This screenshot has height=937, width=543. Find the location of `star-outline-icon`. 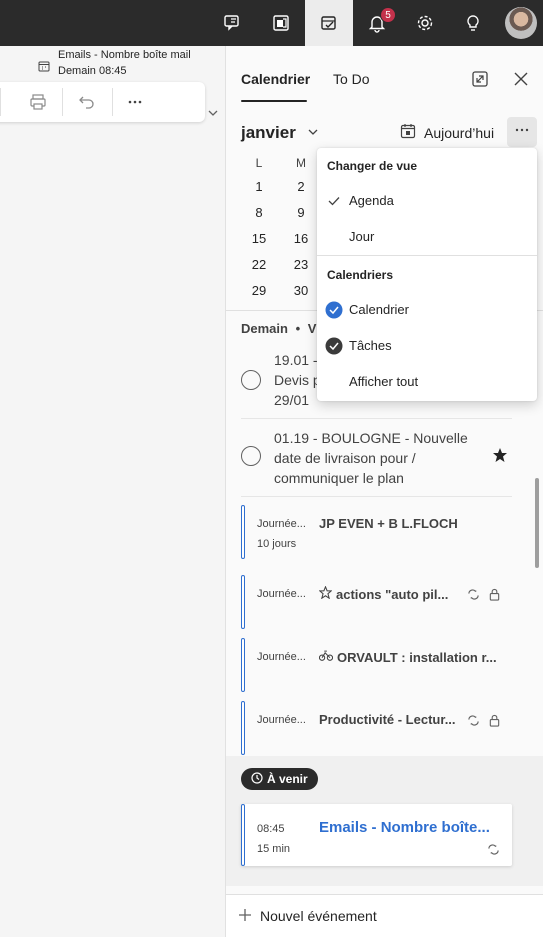

star-outline-icon is located at coordinates (326, 594).